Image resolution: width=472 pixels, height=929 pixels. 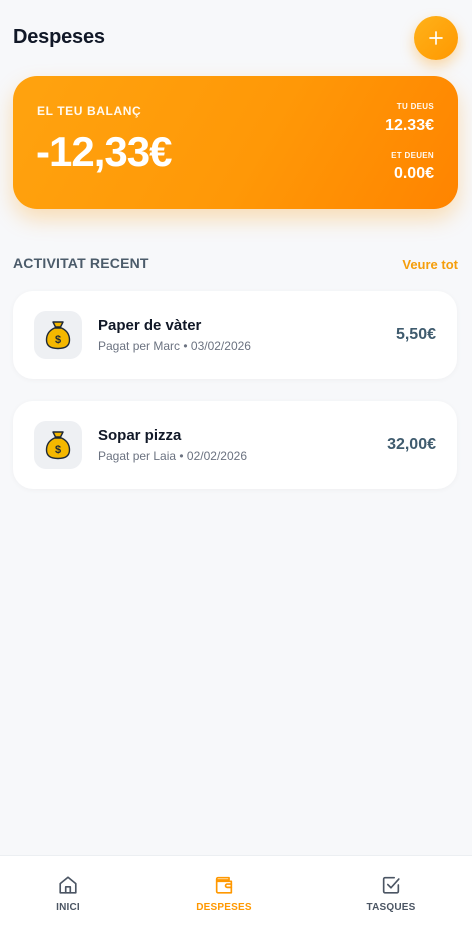 I want to click on balance-value: -12,33€, so click(x=104, y=151).